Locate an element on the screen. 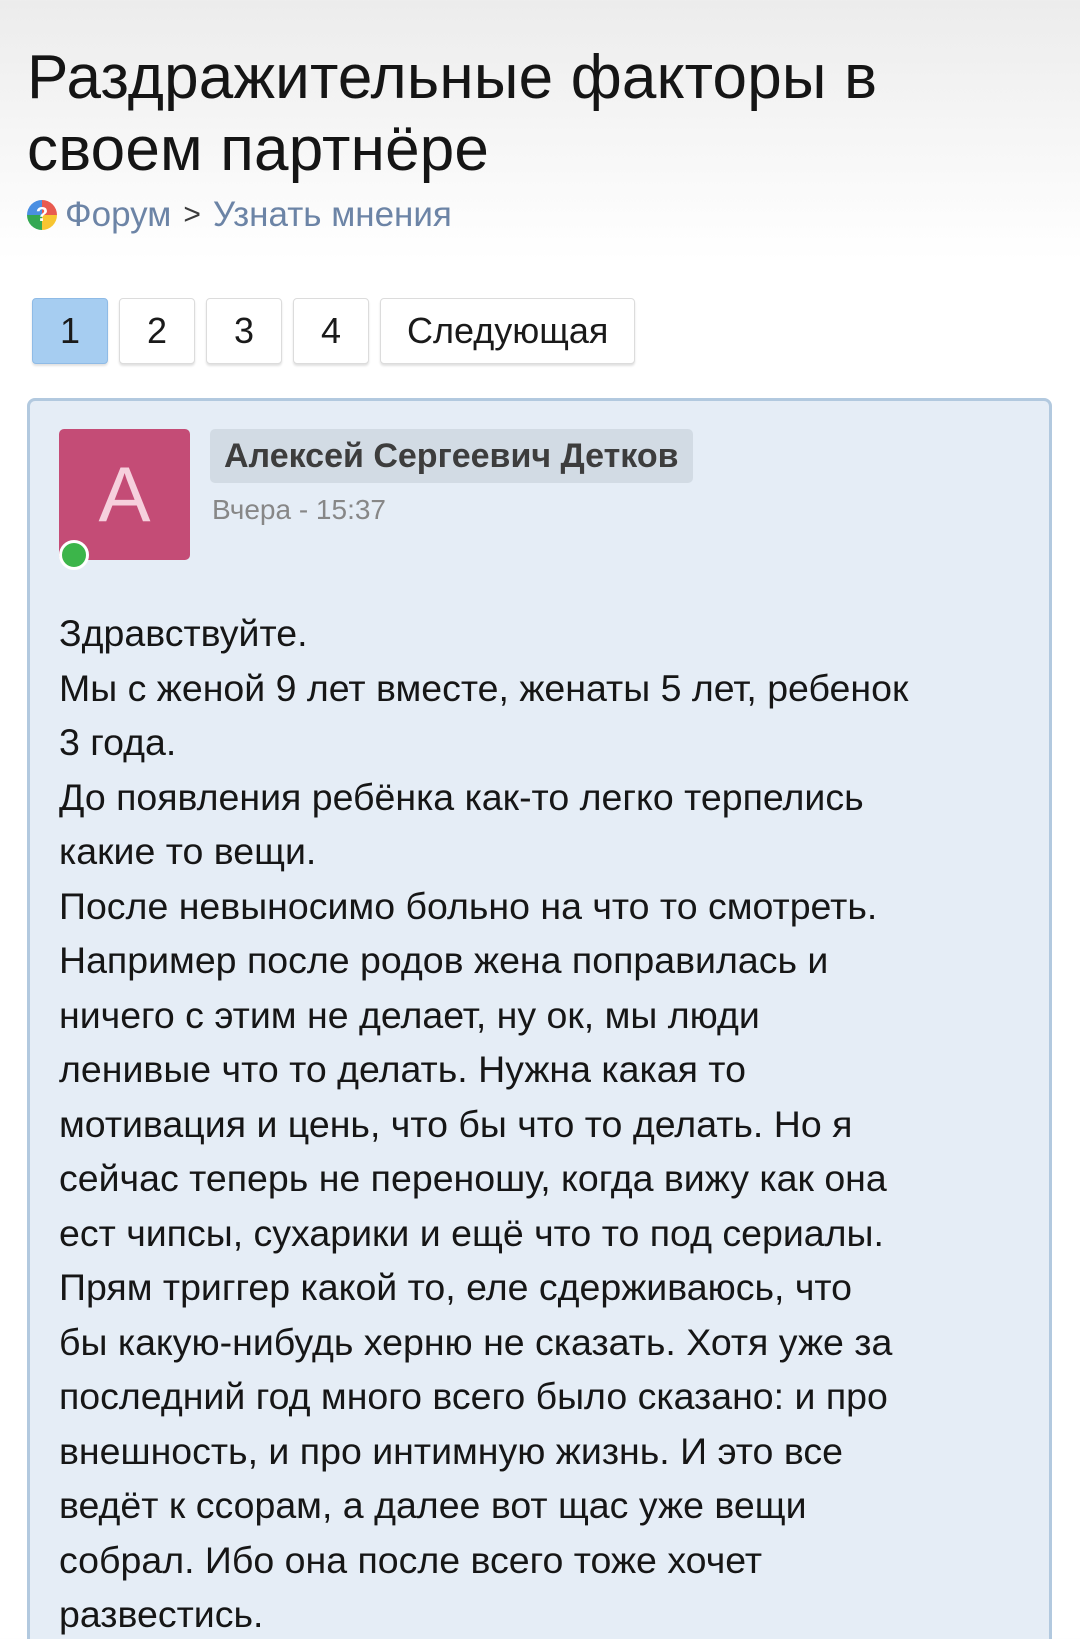 This screenshot has width=1080, height=1639. post-timestamp: Вчера - 15:37 is located at coordinates (299, 509).